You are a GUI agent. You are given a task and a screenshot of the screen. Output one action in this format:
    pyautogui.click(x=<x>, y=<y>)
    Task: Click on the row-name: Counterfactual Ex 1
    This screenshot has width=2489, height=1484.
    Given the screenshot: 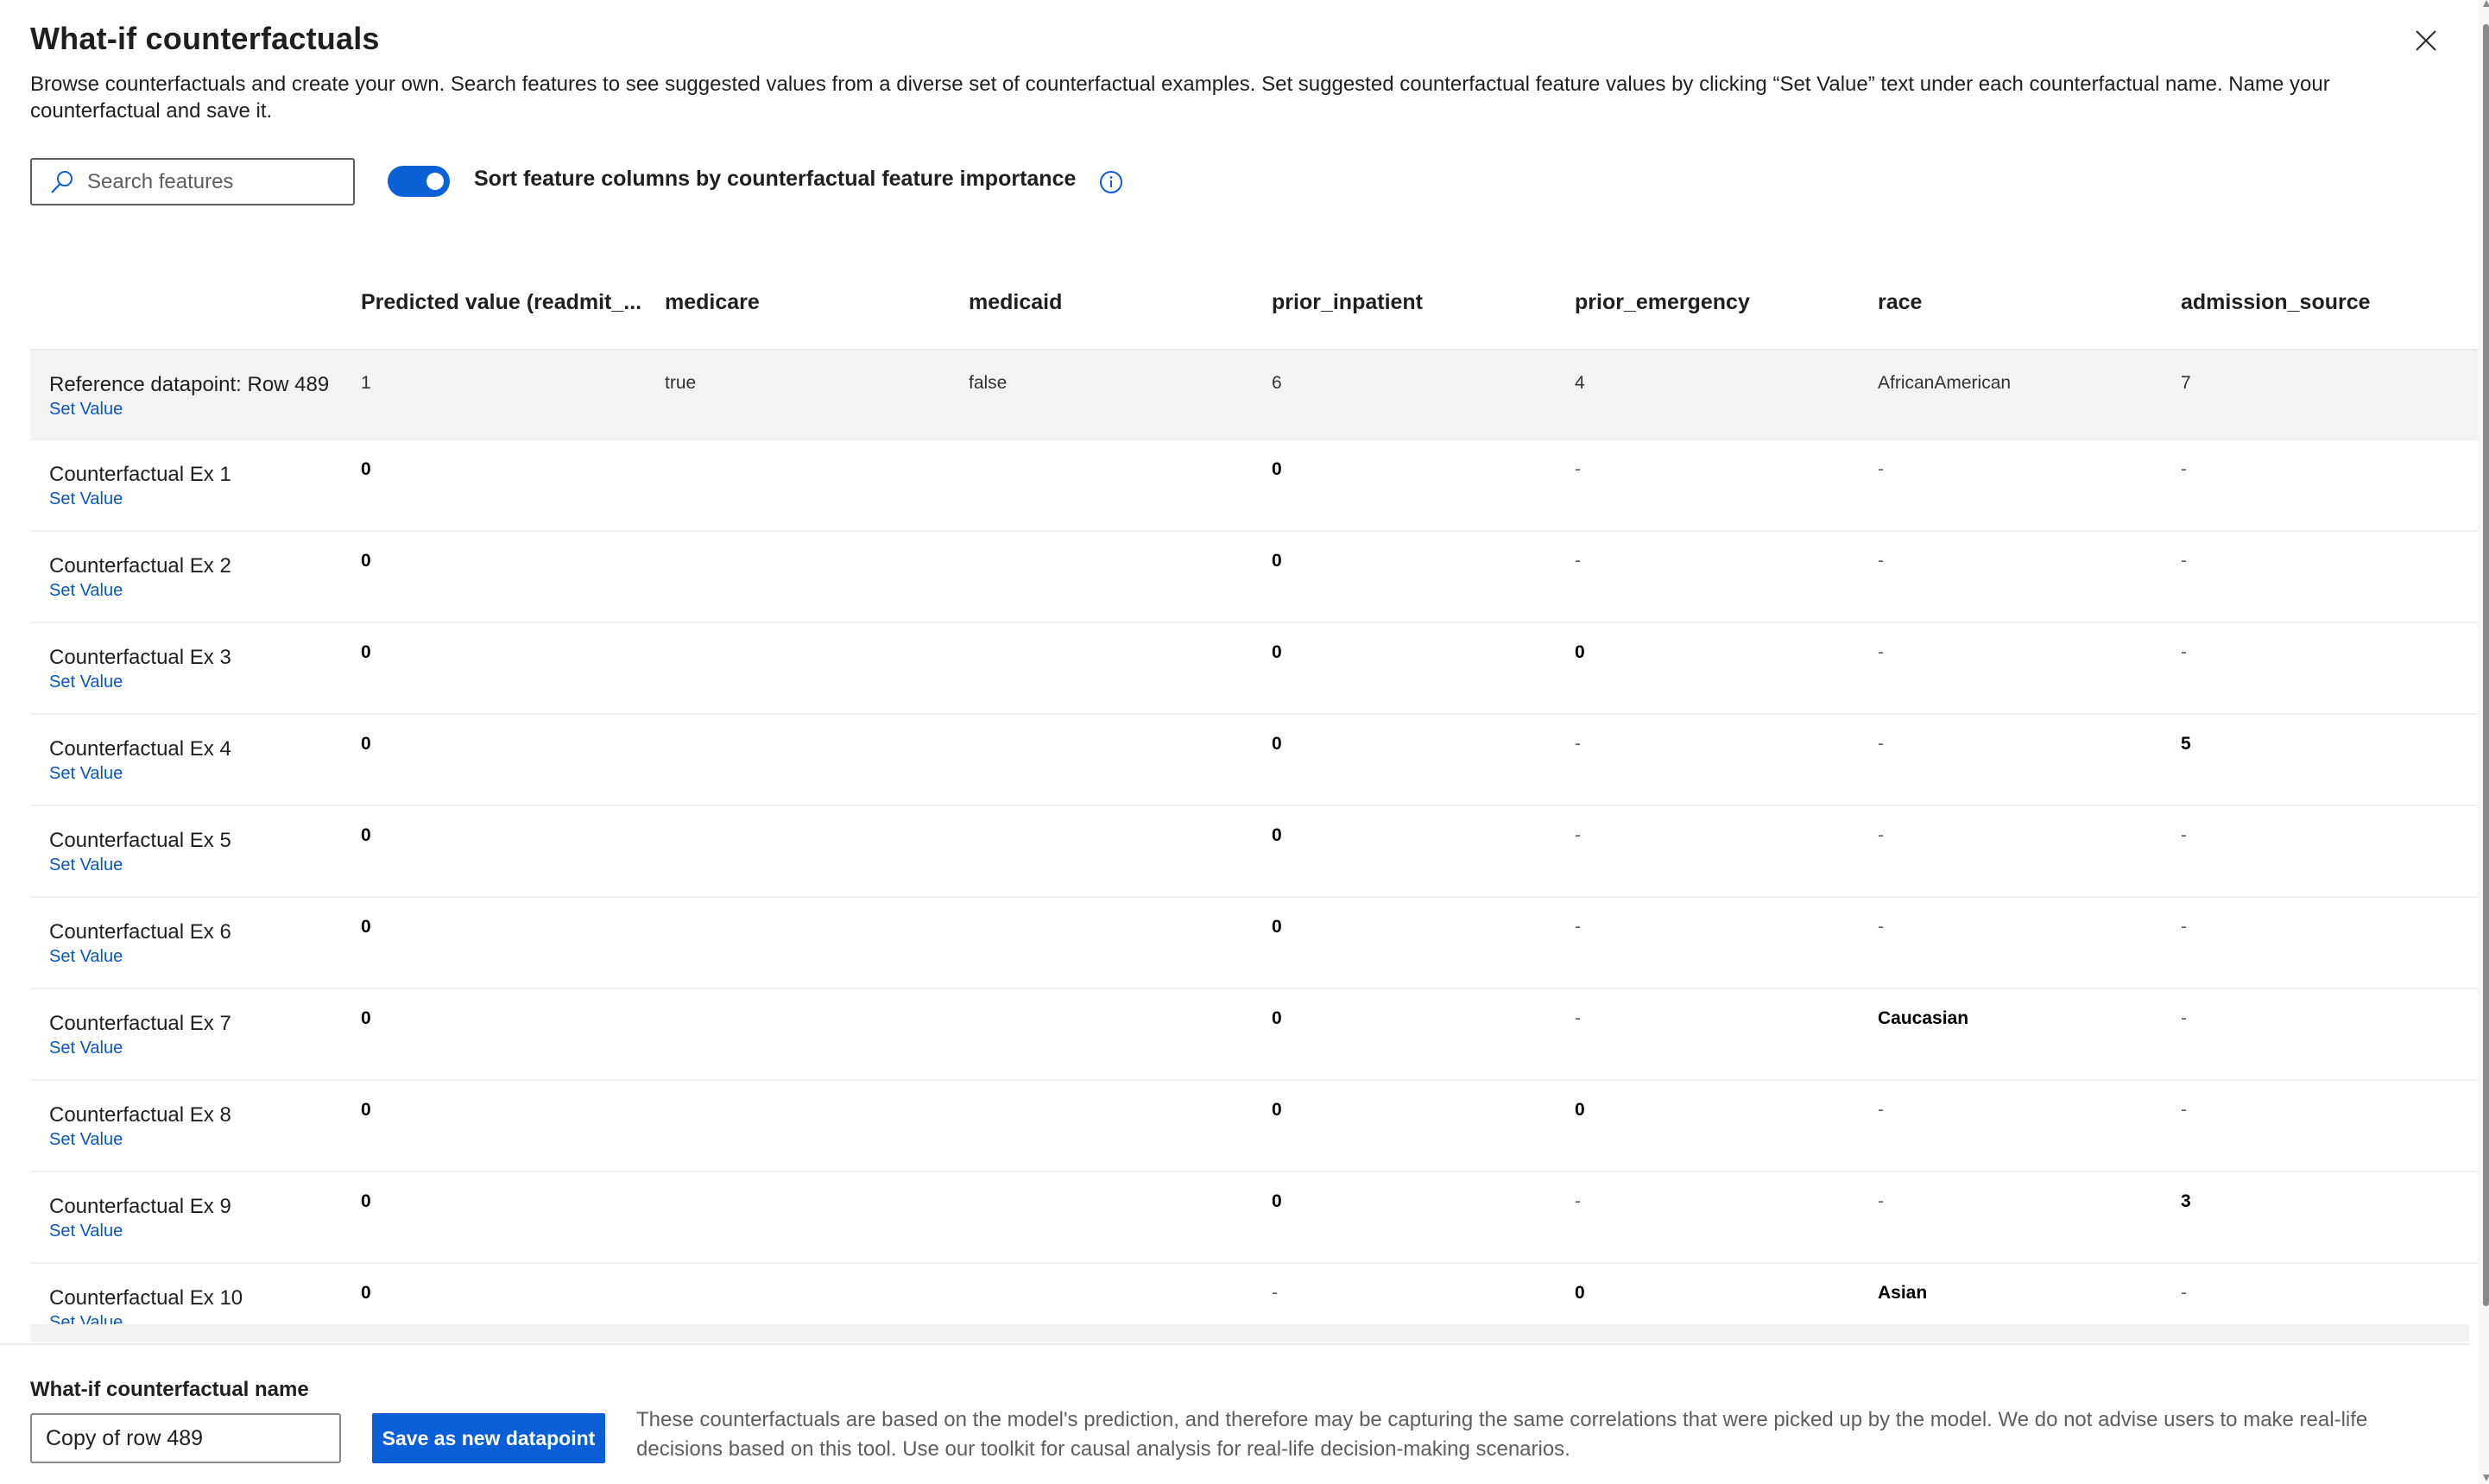 What is the action you would take?
    pyautogui.click(x=140, y=474)
    